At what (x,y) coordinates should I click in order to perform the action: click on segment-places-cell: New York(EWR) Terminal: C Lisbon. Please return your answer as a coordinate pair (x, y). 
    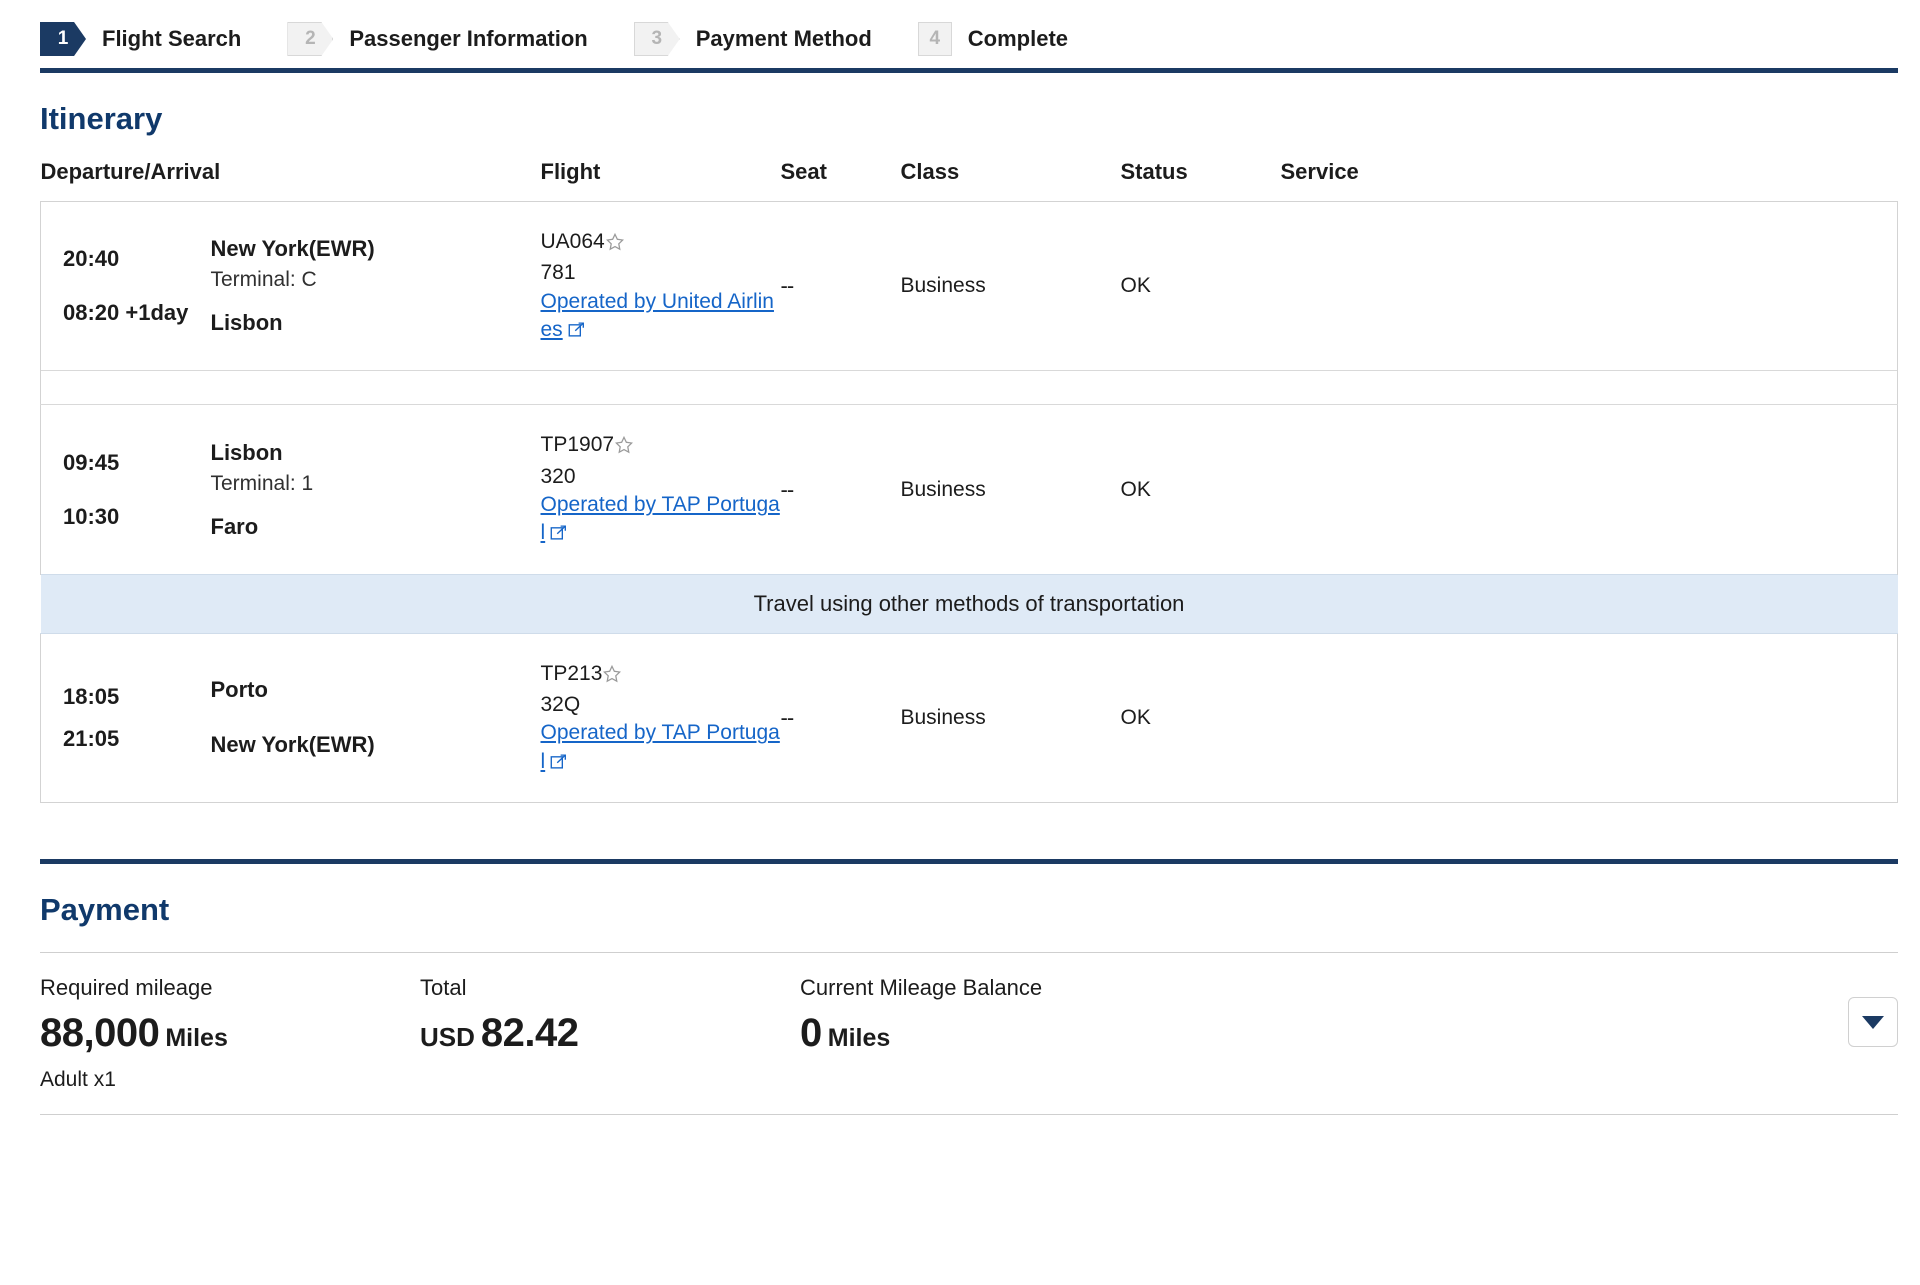
    Looking at the image, I should click on (376, 286).